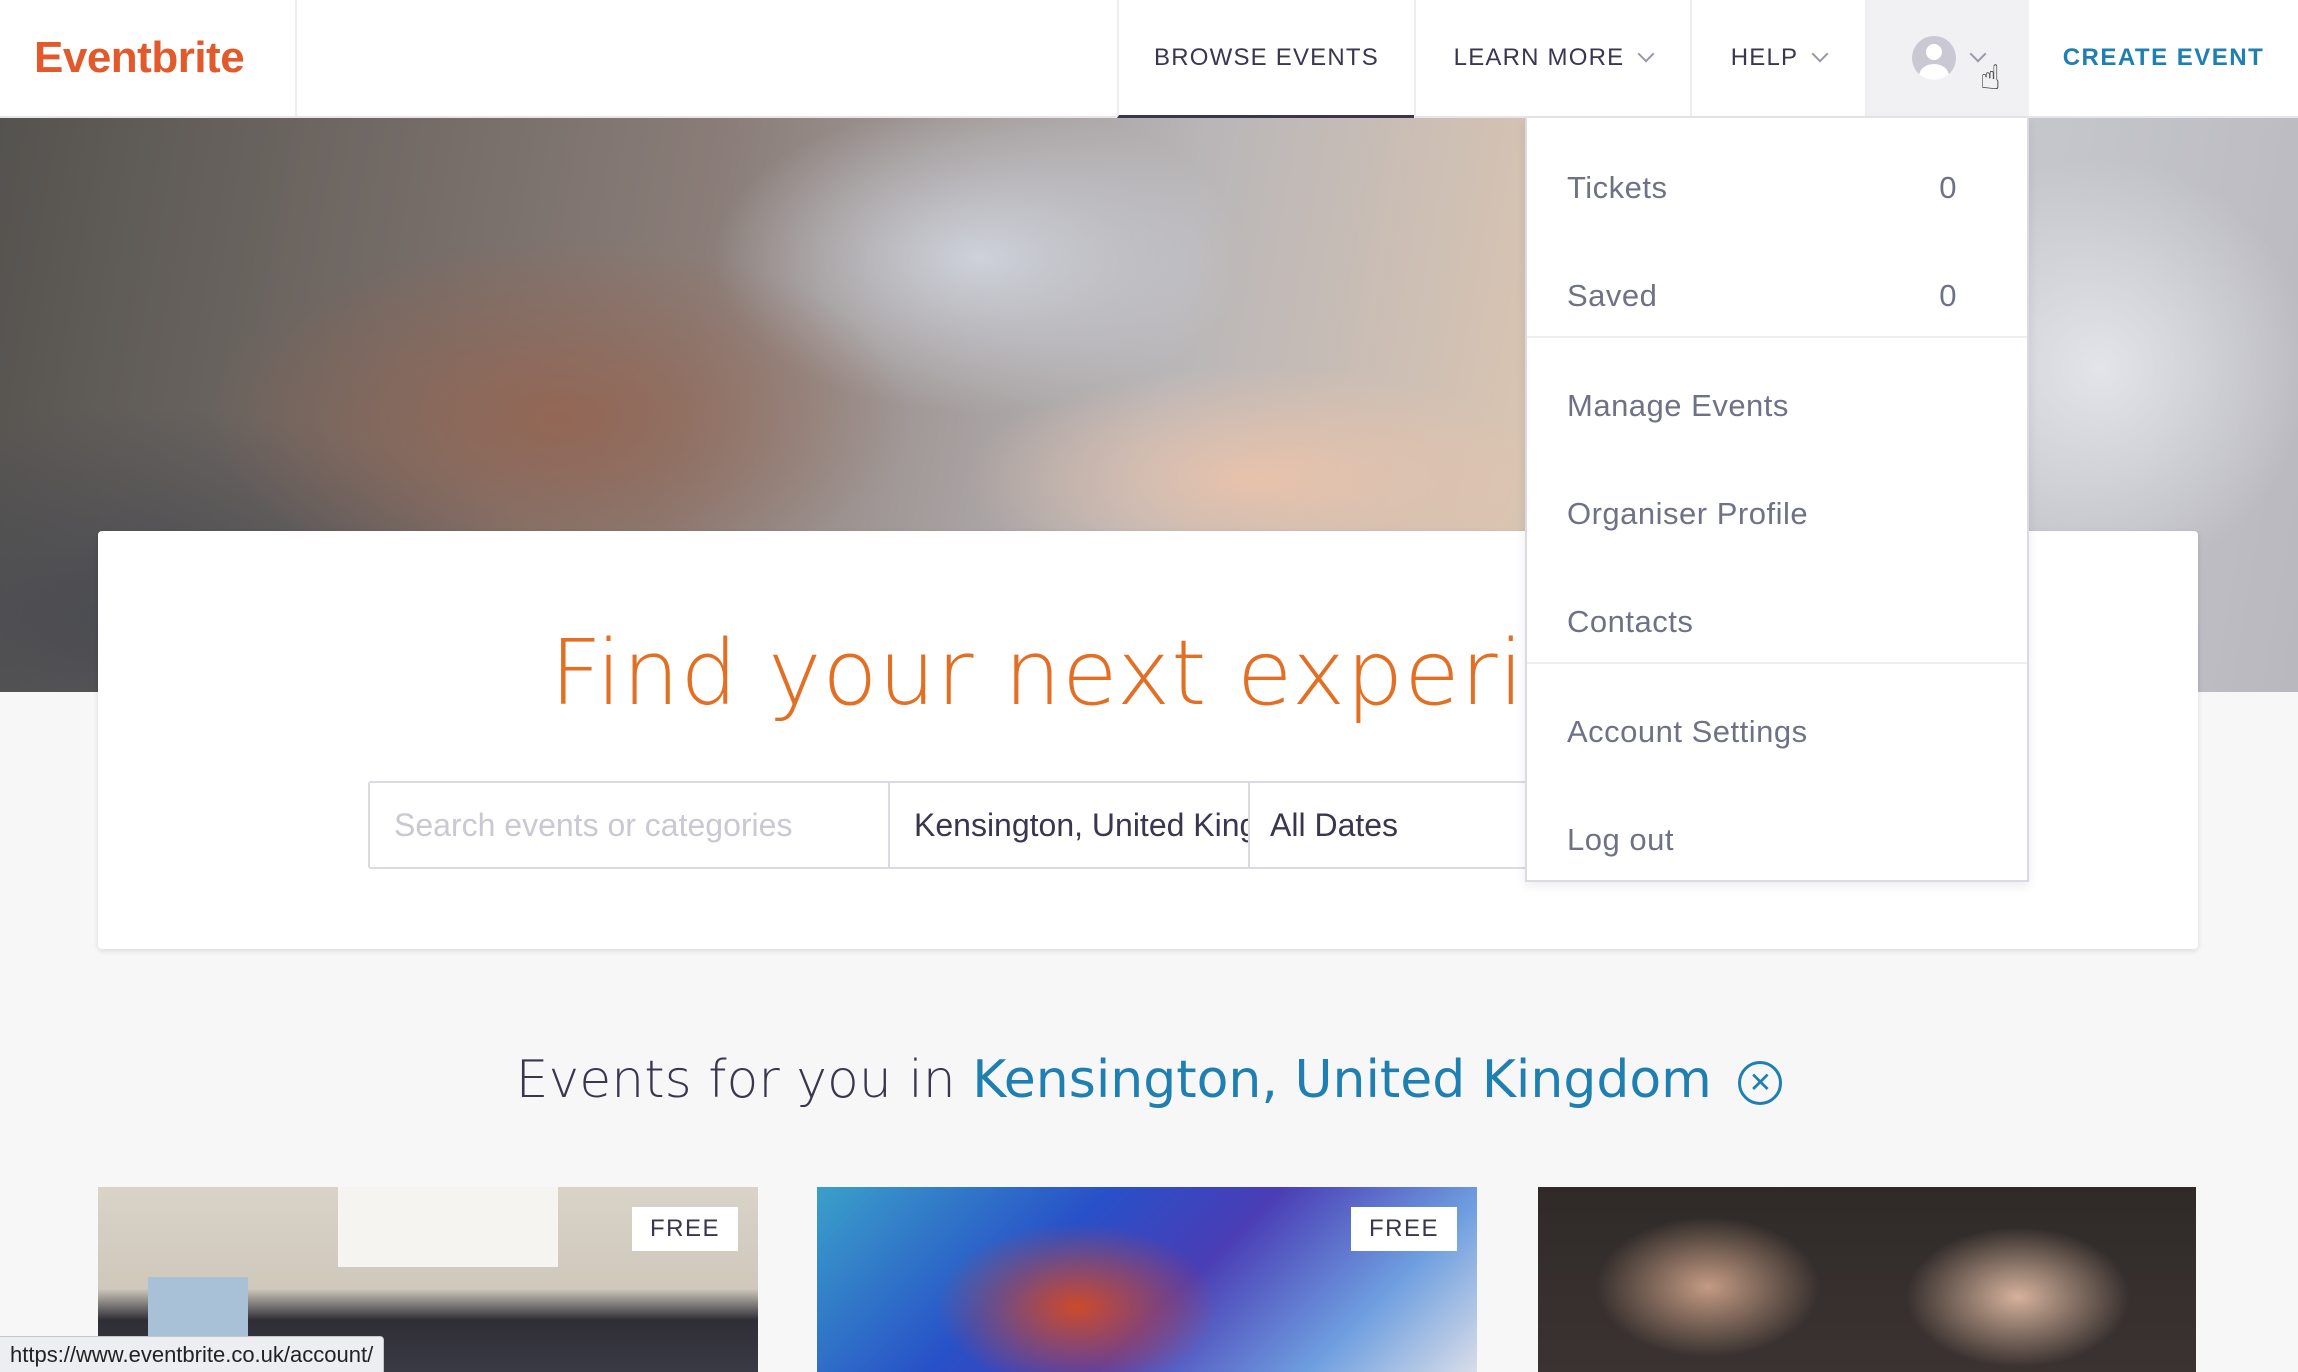  I want to click on create-event-link: CREATE EVENT, so click(2163, 58).